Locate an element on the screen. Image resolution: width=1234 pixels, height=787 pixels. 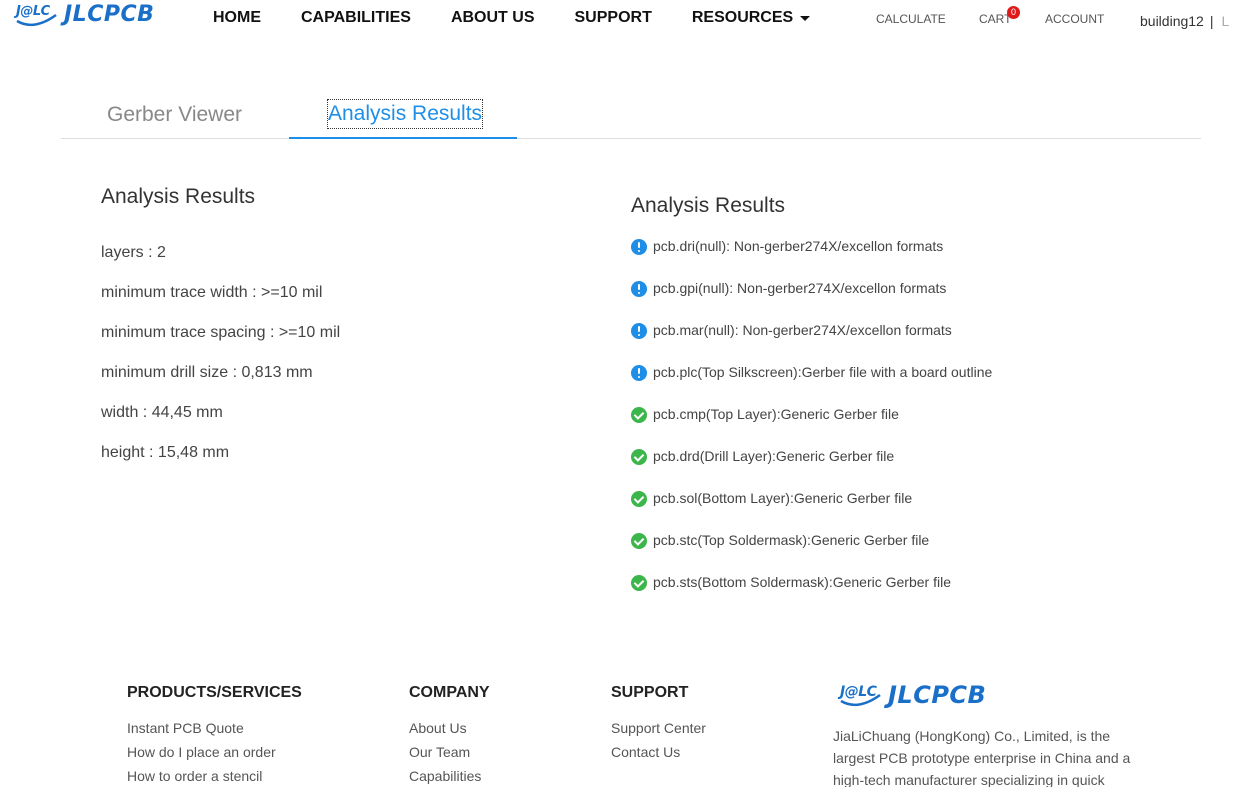
summary-width: width : 44,45 mm is located at coordinates (162, 412).